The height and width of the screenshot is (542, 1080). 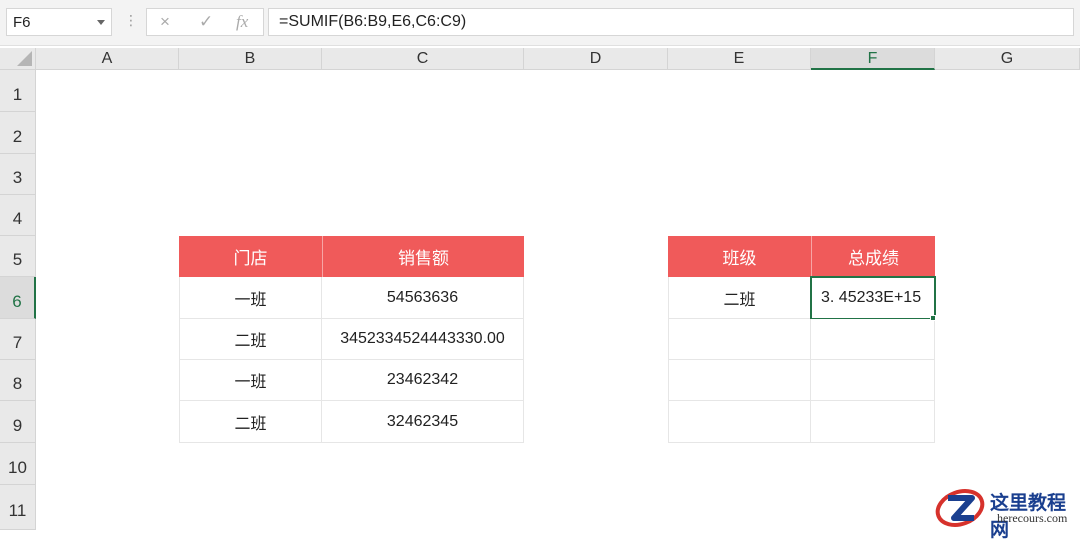 I want to click on column-header-d: D, so click(x=596, y=59).